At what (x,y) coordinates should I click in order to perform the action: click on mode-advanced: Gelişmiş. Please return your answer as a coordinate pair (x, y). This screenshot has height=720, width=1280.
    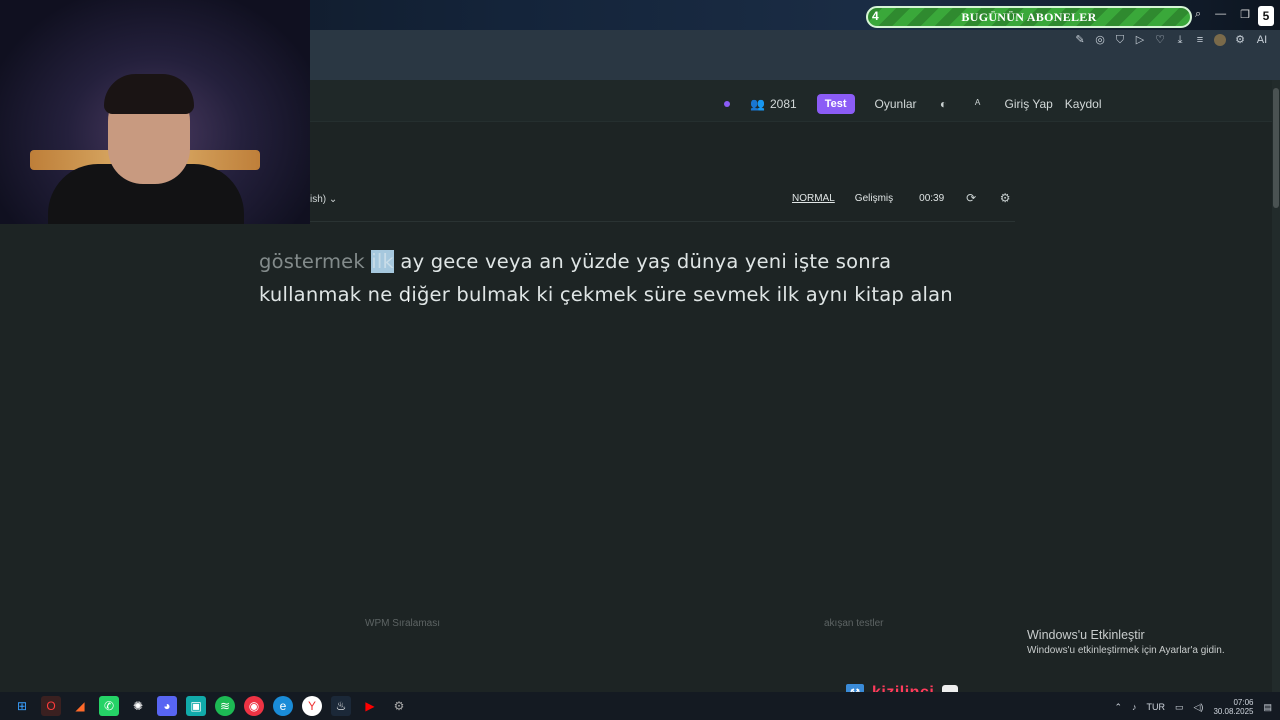
    Looking at the image, I should click on (874, 198).